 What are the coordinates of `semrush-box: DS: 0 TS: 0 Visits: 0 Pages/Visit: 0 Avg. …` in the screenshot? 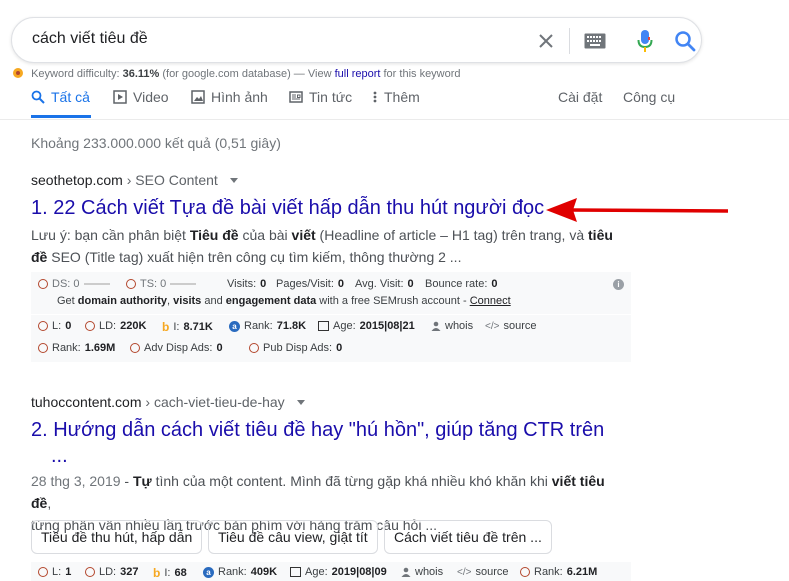 It's located at (331, 317).